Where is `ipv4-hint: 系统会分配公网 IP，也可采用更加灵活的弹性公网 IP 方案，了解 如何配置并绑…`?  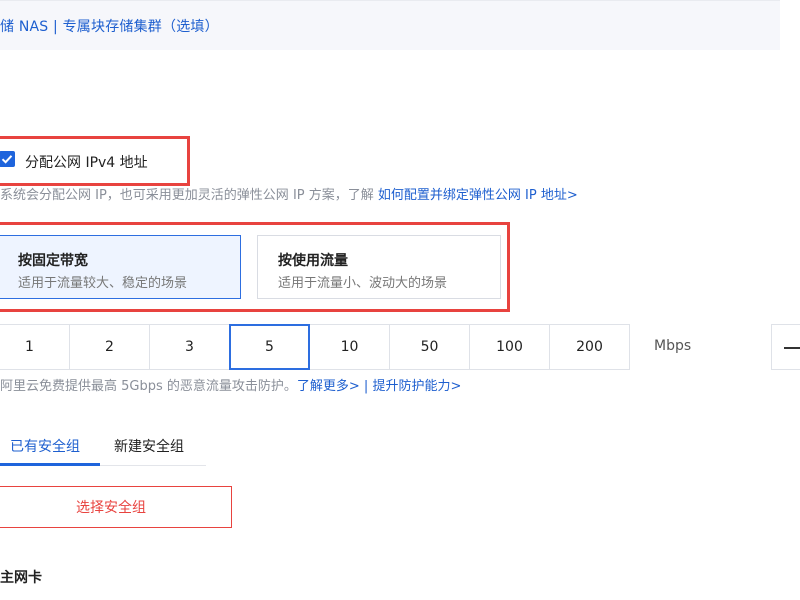 ipv4-hint: 系统会分配公网 IP，也可采用更加灵活的弹性公网 IP 方案，了解 如何配置并绑… is located at coordinates (289, 193).